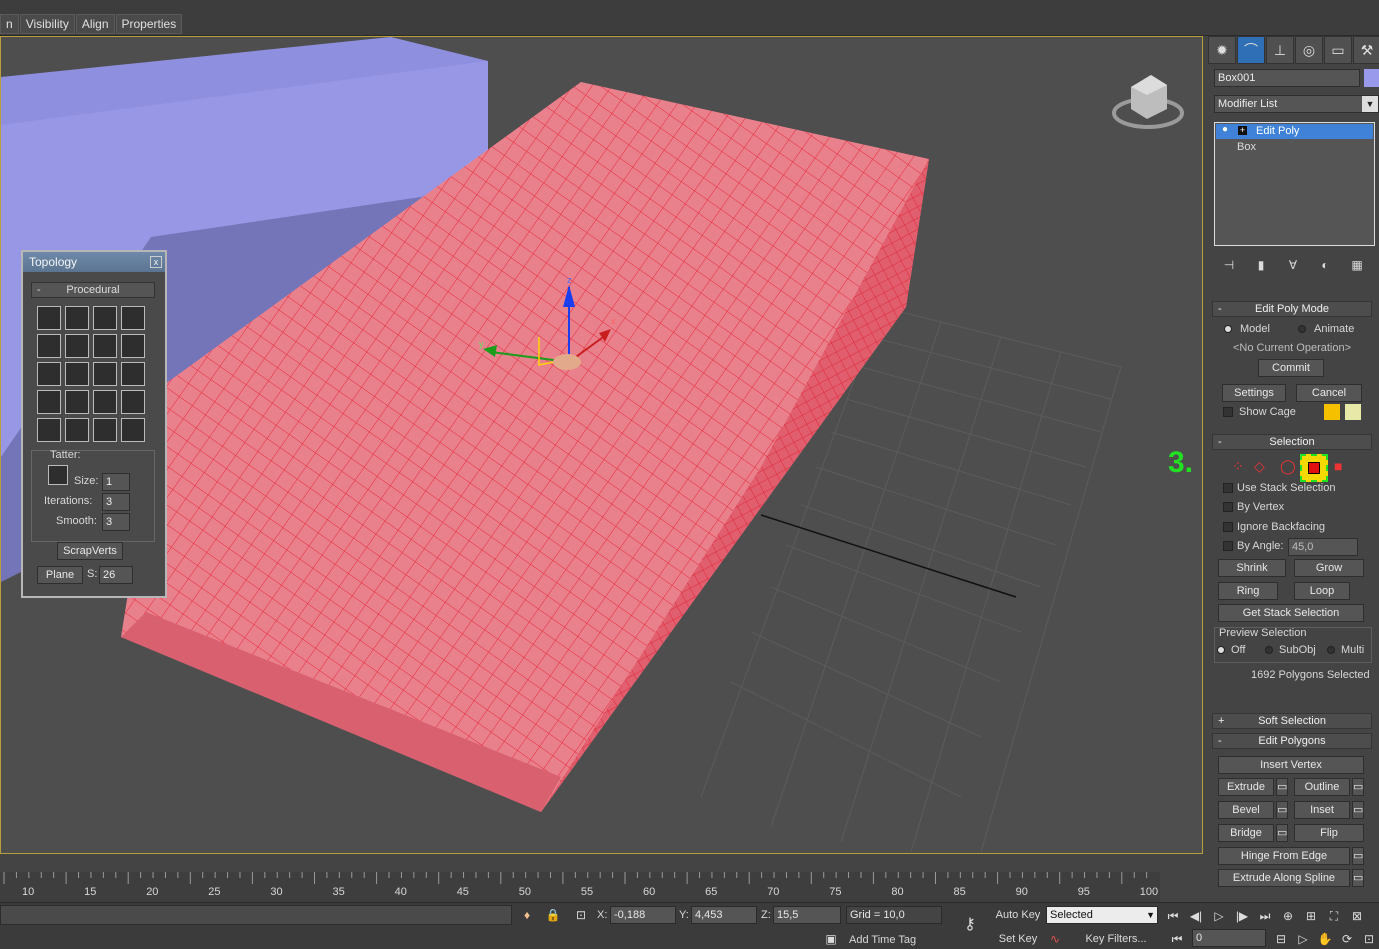 The image size is (1379, 949). Describe the element at coordinates (9, 24) in the screenshot. I see `menu-item-partial: n` at that location.